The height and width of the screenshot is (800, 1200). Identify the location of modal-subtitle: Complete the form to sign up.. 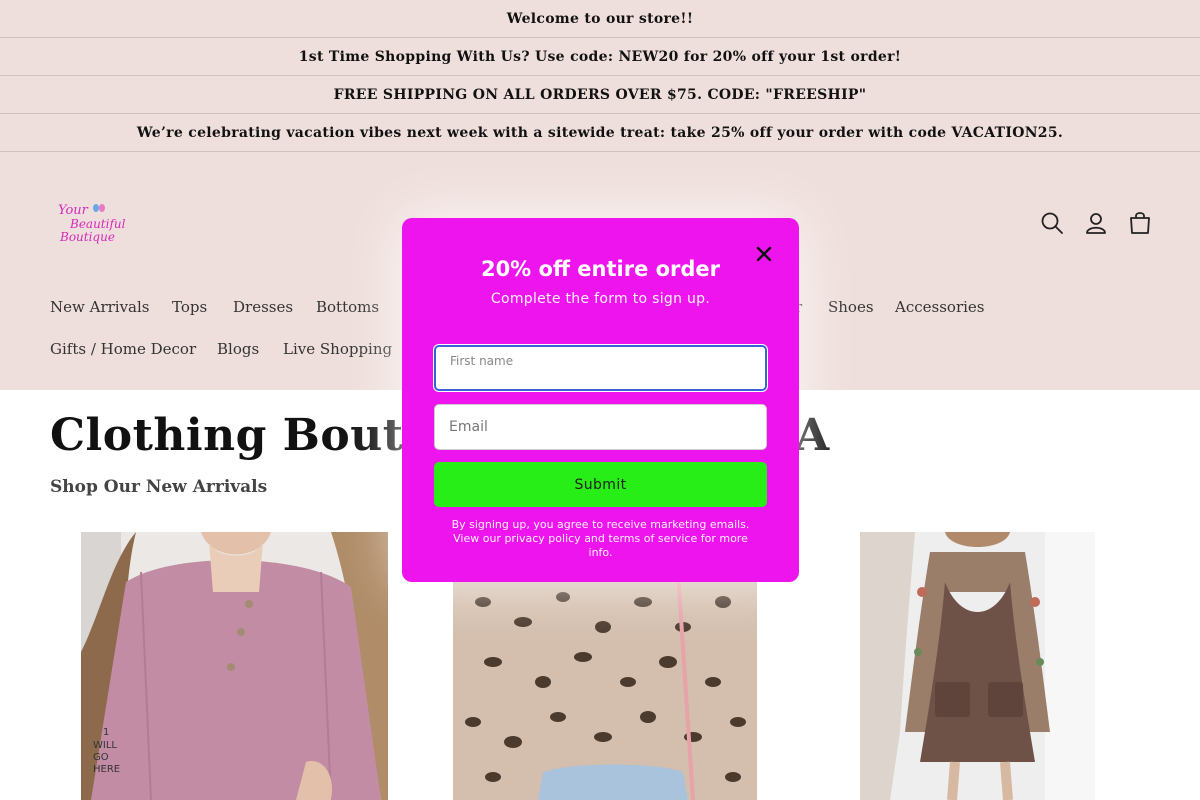
(600, 299).